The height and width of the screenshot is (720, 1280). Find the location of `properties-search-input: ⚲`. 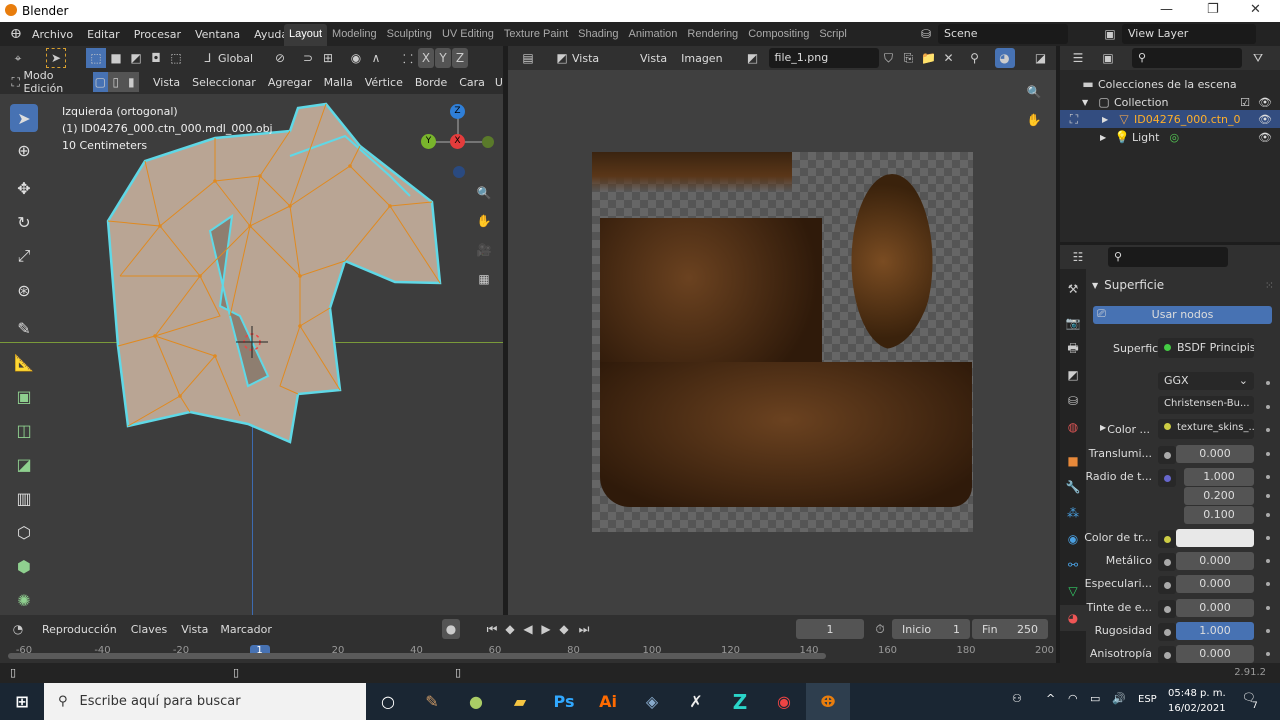

properties-search-input: ⚲ is located at coordinates (1168, 257).